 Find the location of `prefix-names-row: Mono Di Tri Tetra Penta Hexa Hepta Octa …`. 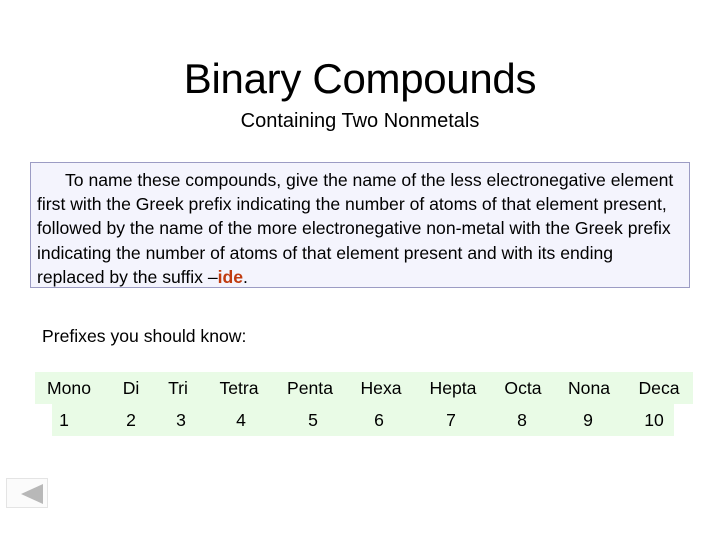

prefix-names-row: Mono Di Tri Tetra Penta Hexa Hepta Octa … is located at coordinates (364, 388).